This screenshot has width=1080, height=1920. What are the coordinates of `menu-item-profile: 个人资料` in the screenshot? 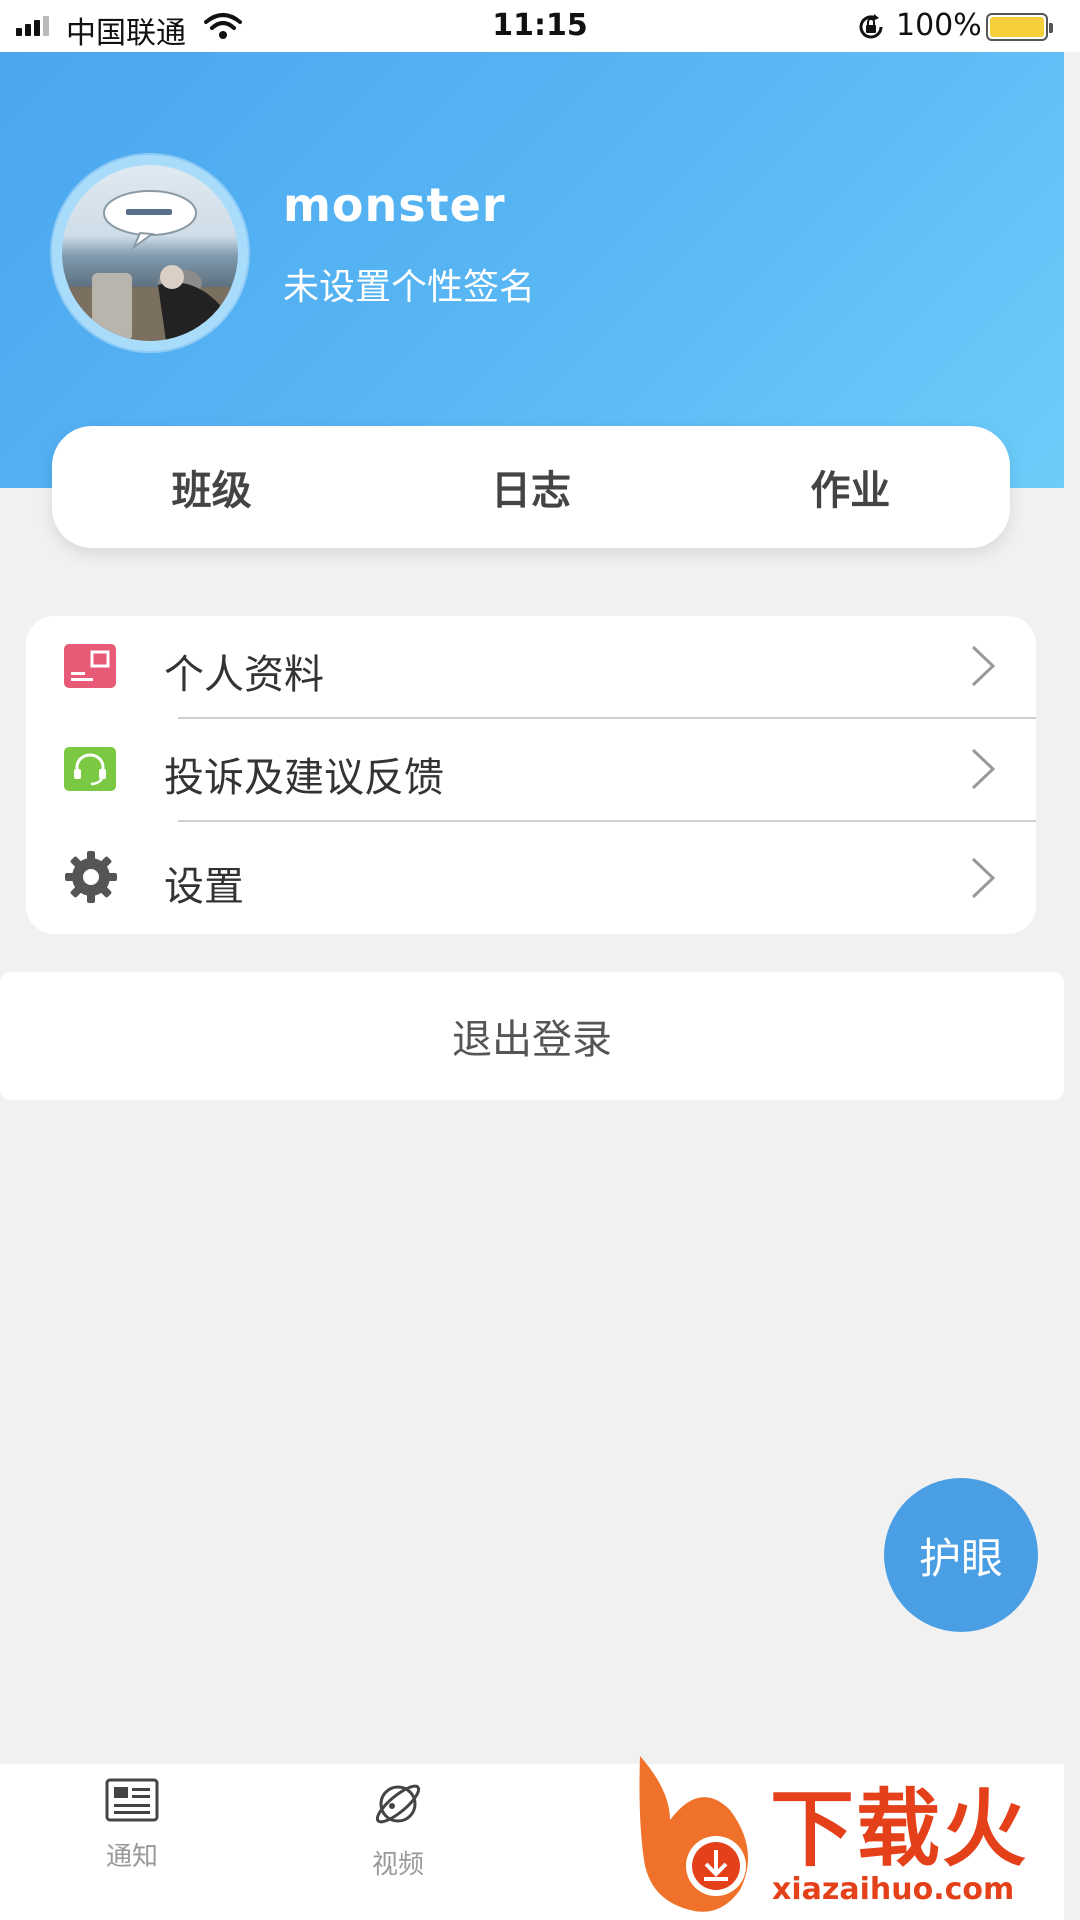 It's located at (531, 667).